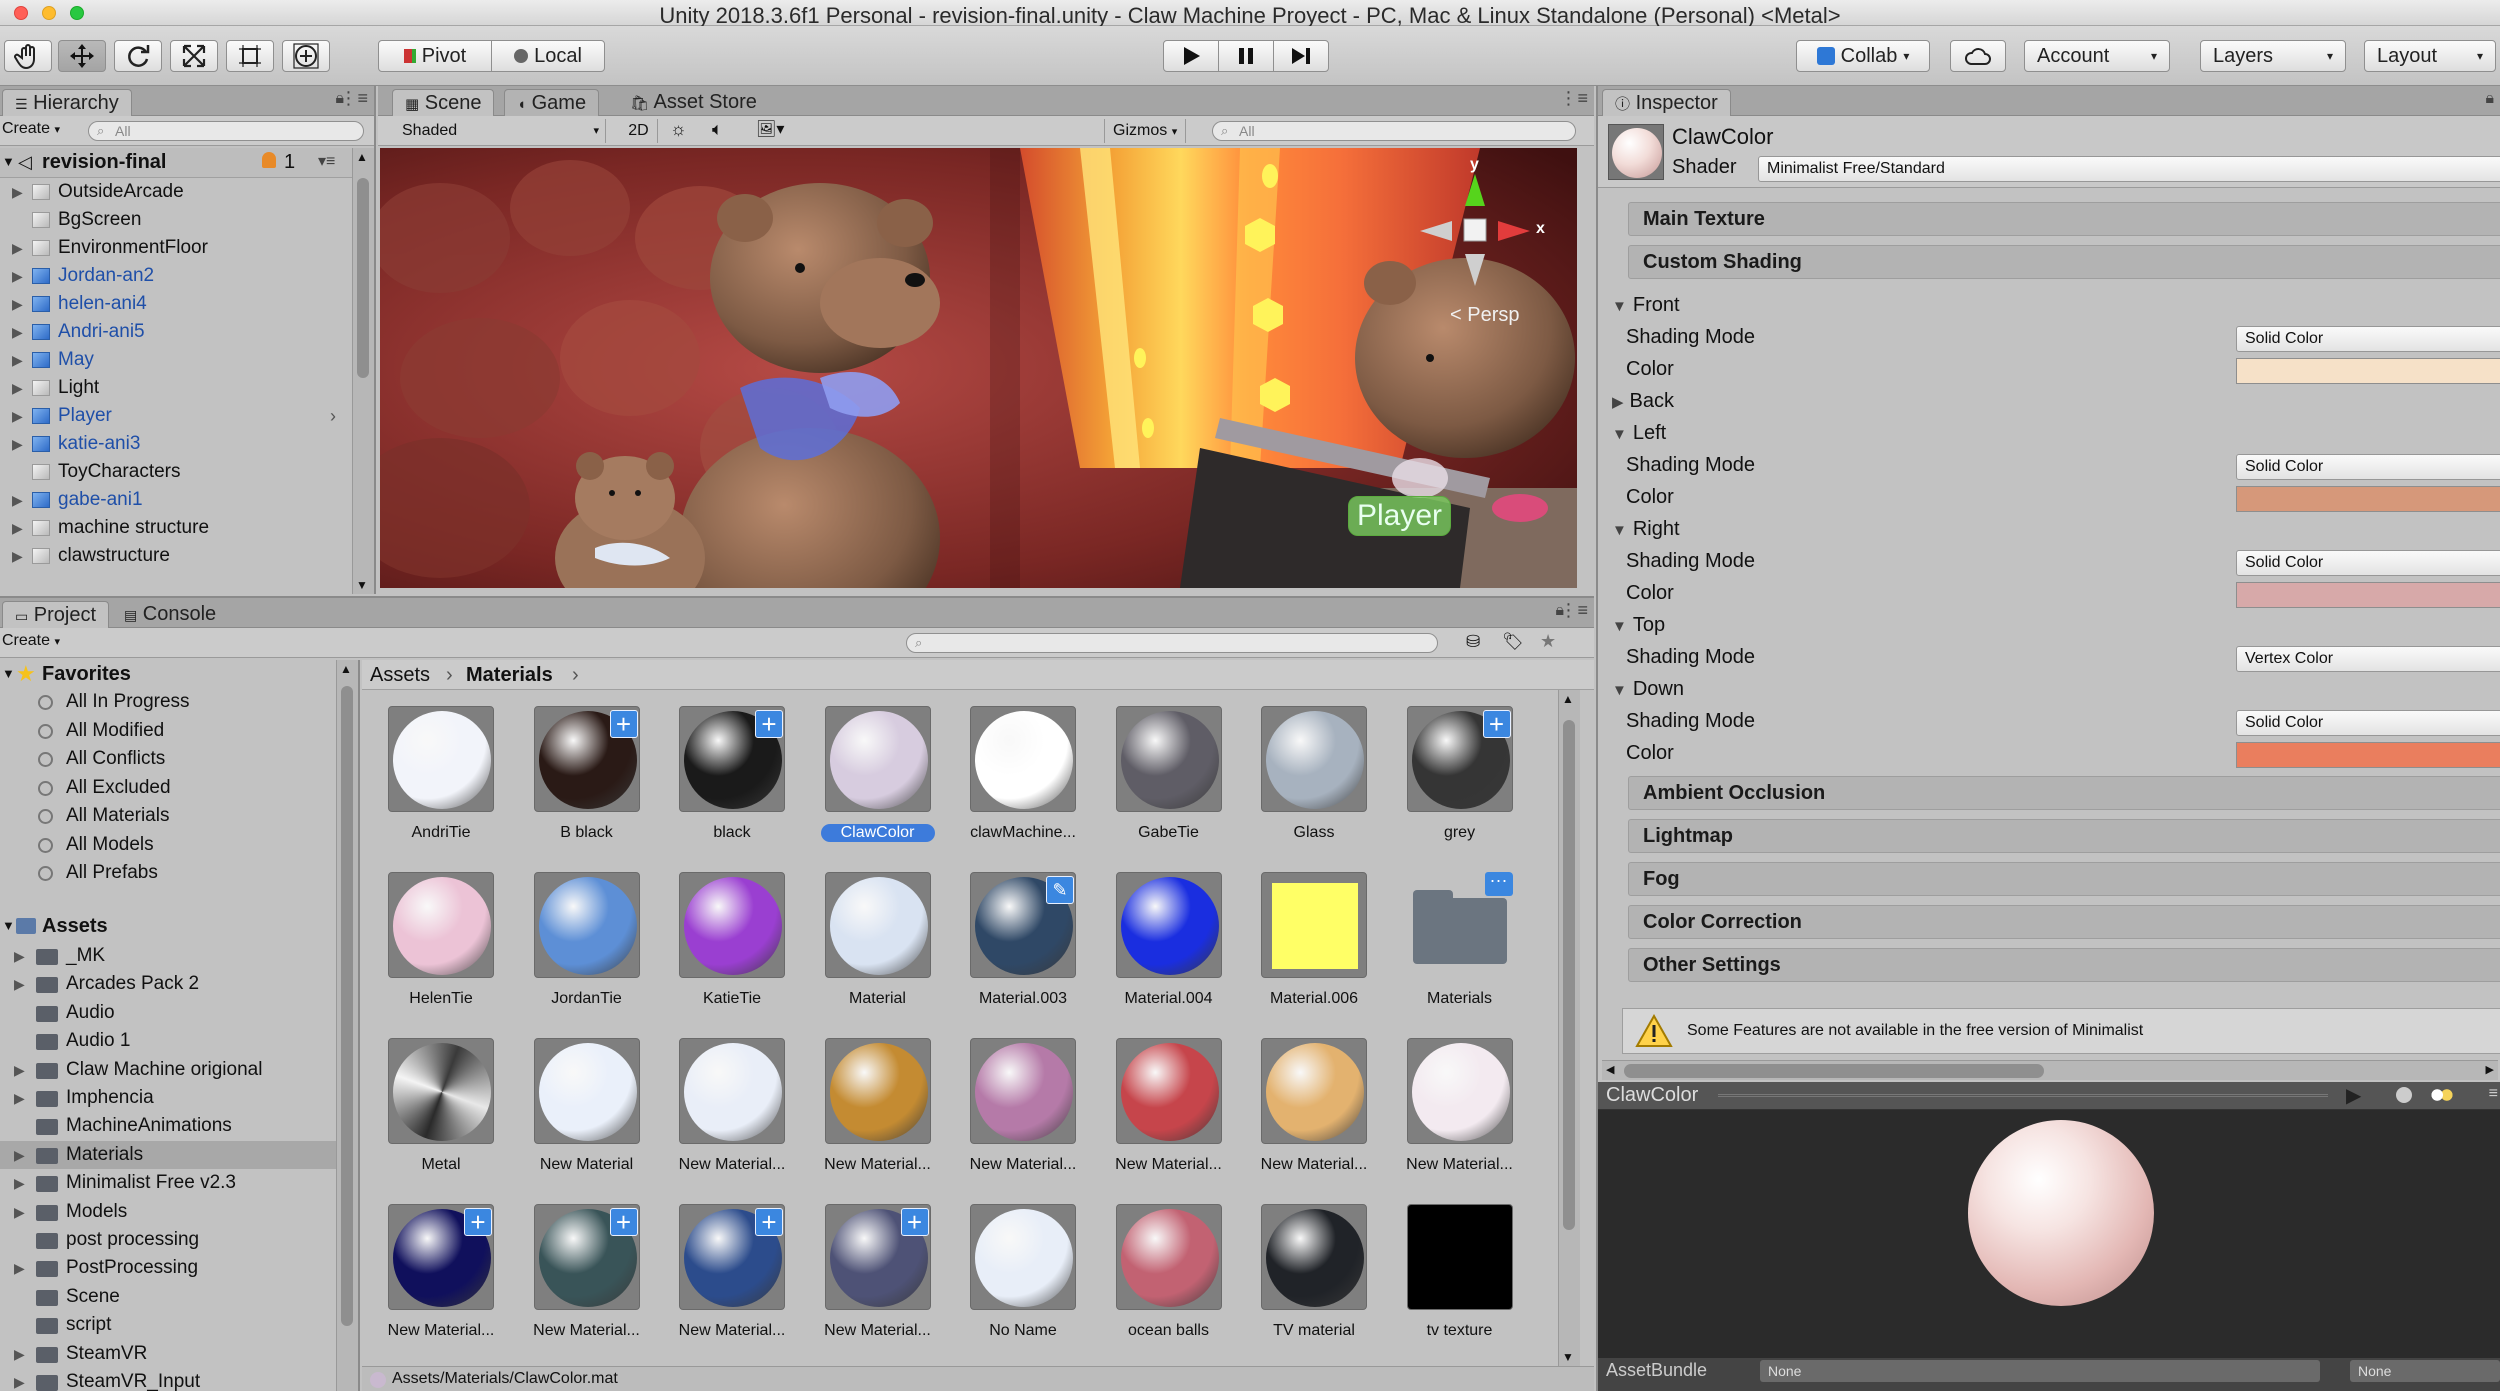 The width and height of the screenshot is (2500, 1391). Describe the element at coordinates (1498, 884) in the screenshot. I see `more-options-icon: ···` at that location.